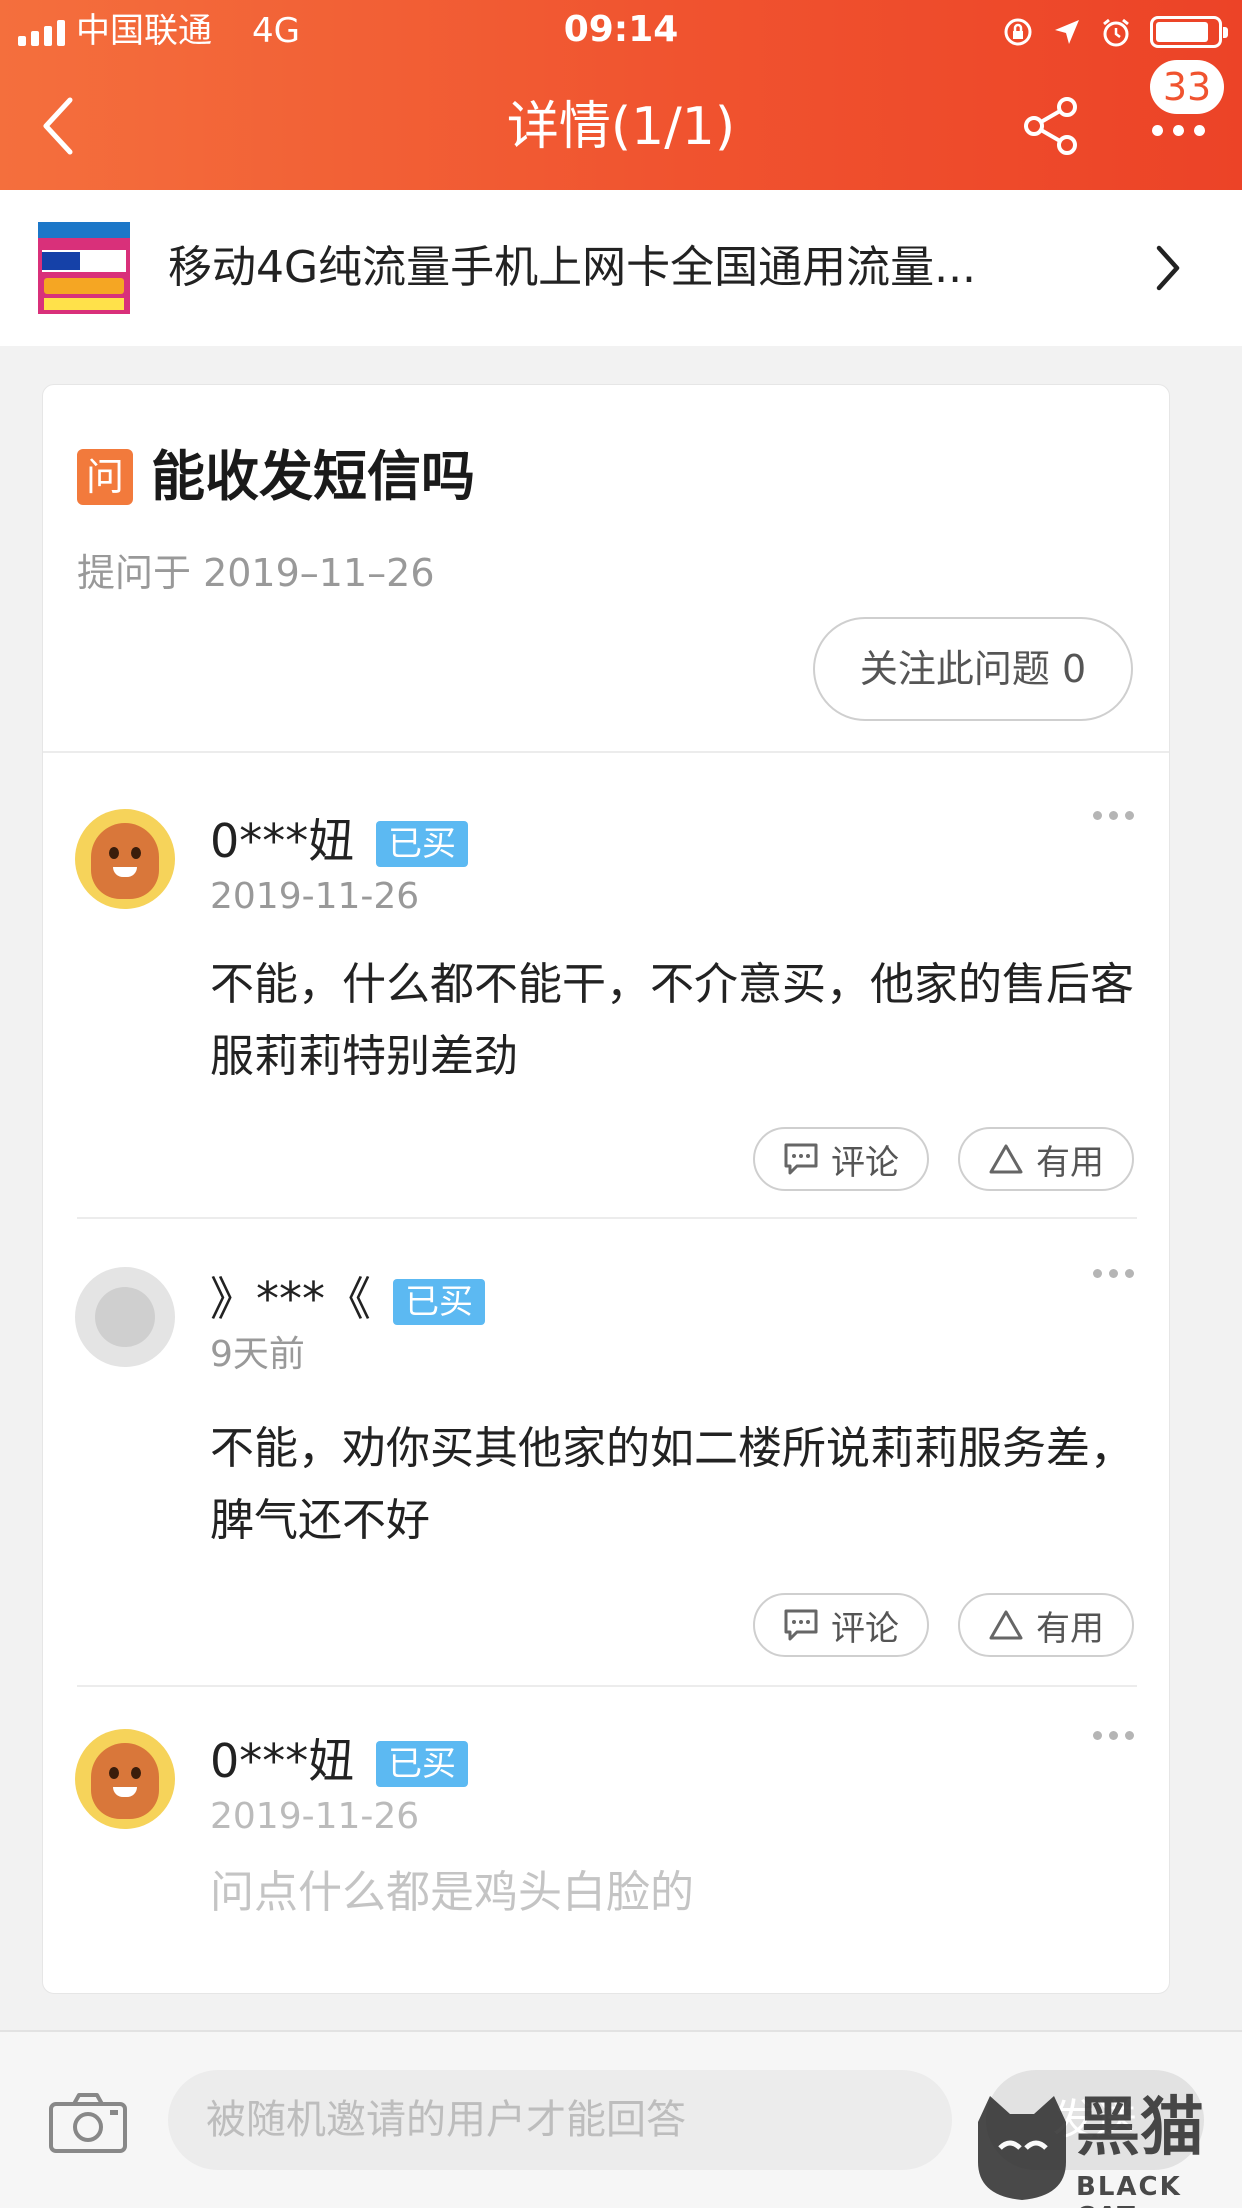 This screenshot has height=2208, width=1242. What do you see at coordinates (313, 476) in the screenshot?
I see `question-title: 能收发短信吗` at bounding box center [313, 476].